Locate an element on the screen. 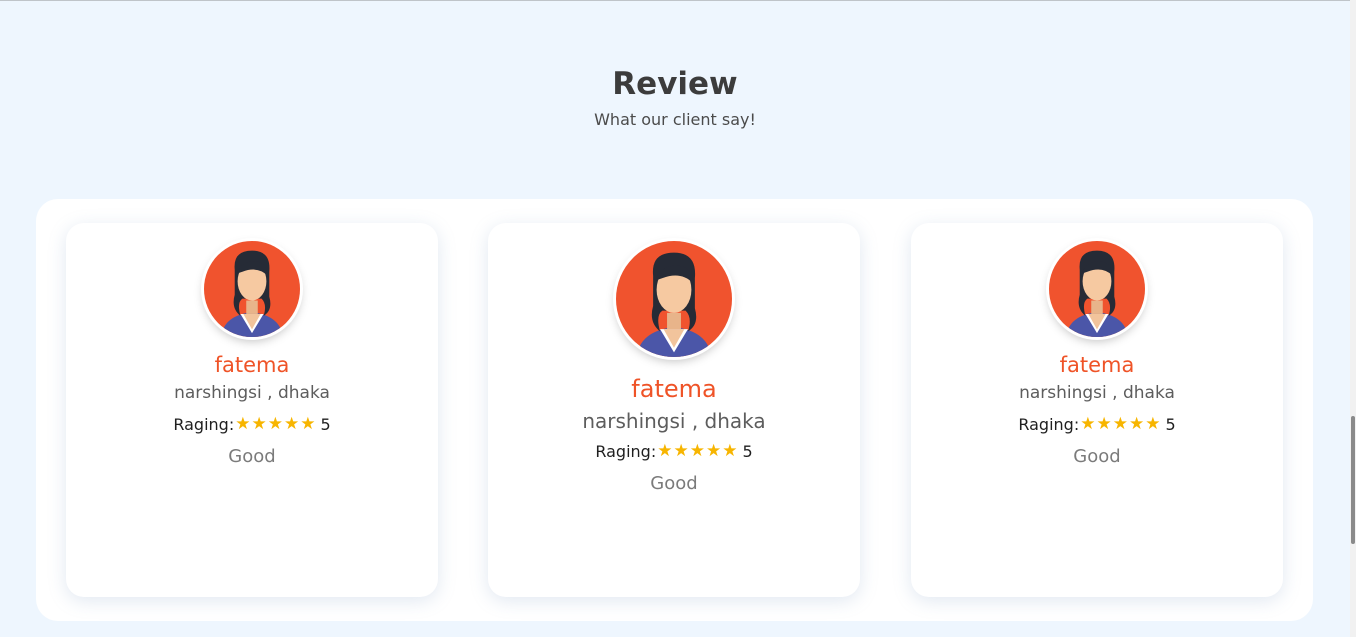  top-border is located at coordinates (678, 0).